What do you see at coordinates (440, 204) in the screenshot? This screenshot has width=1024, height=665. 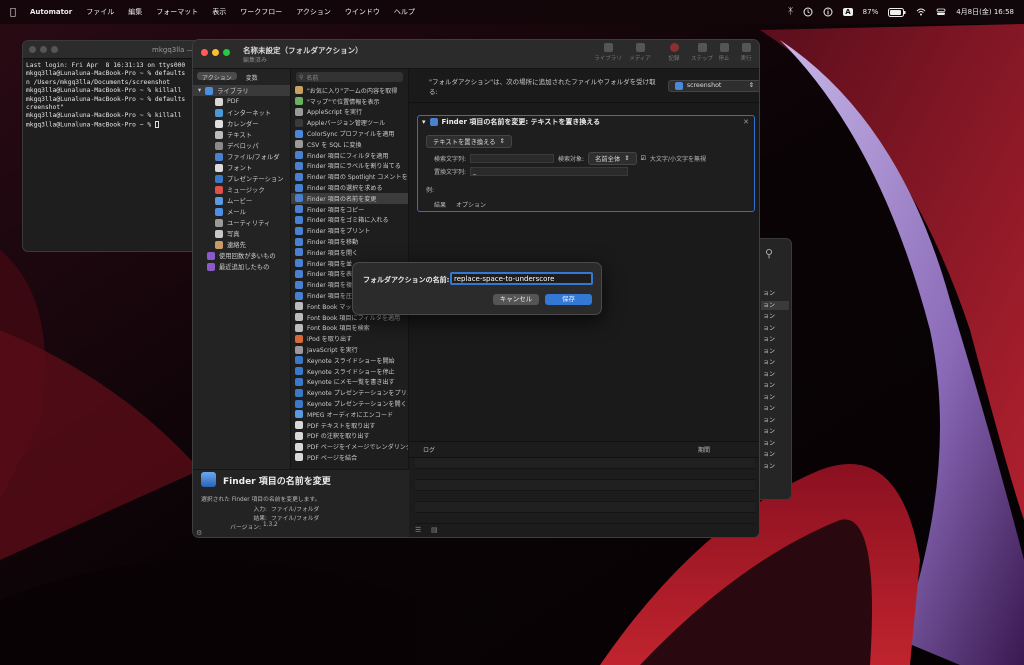 I see `tab-results: 結果` at bounding box center [440, 204].